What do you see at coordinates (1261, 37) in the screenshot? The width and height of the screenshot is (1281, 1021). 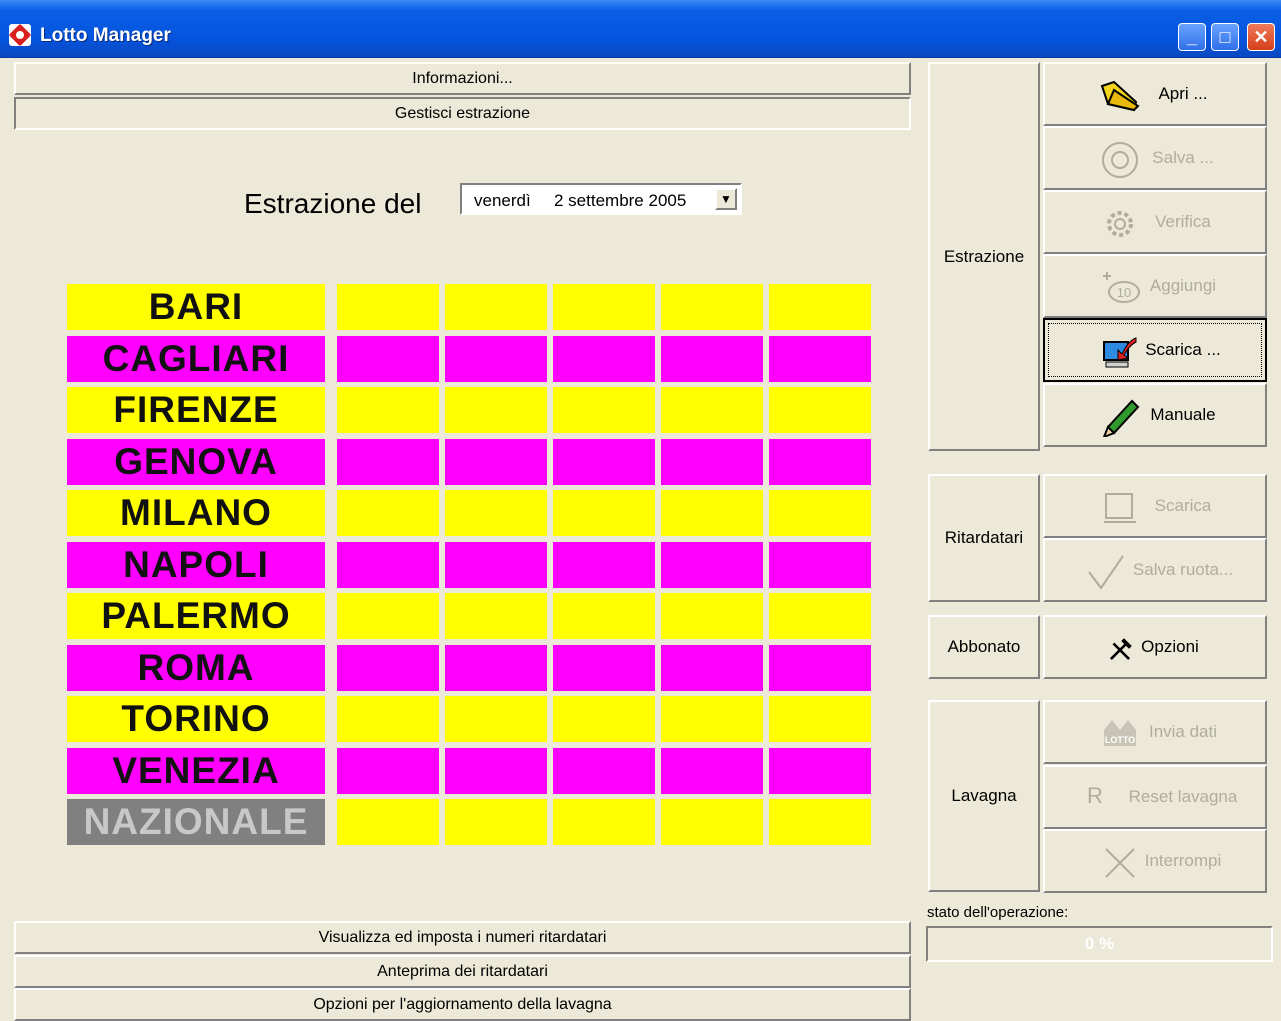 I see `close-button: ✕` at bounding box center [1261, 37].